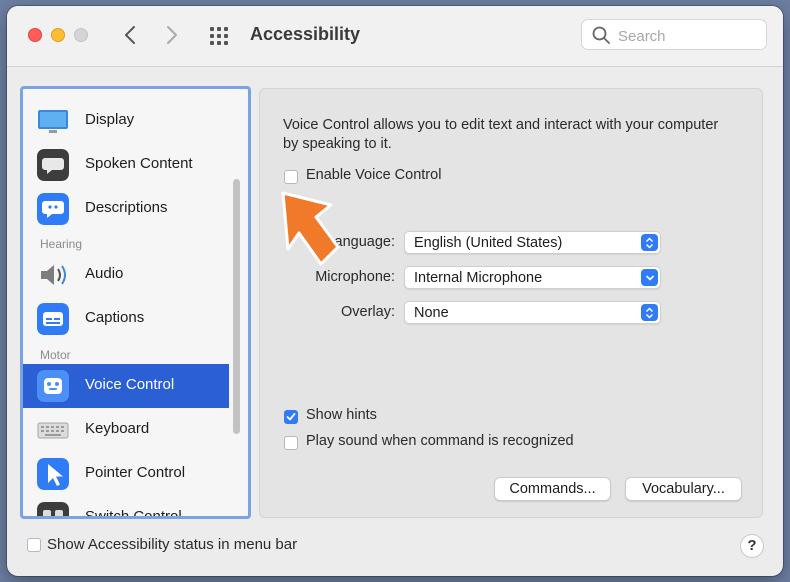 This screenshot has height=582, width=790. I want to click on microphone-value: Internal Microphone, so click(478, 278).